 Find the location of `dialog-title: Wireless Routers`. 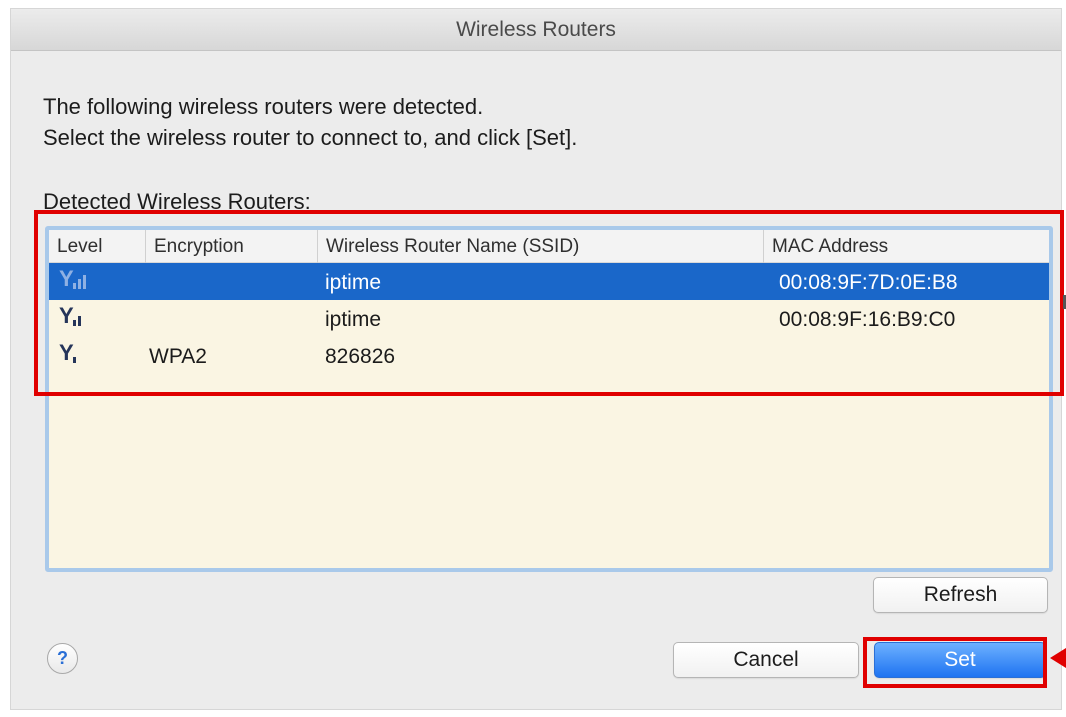

dialog-title: Wireless Routers is located at coordinates (536, 30).